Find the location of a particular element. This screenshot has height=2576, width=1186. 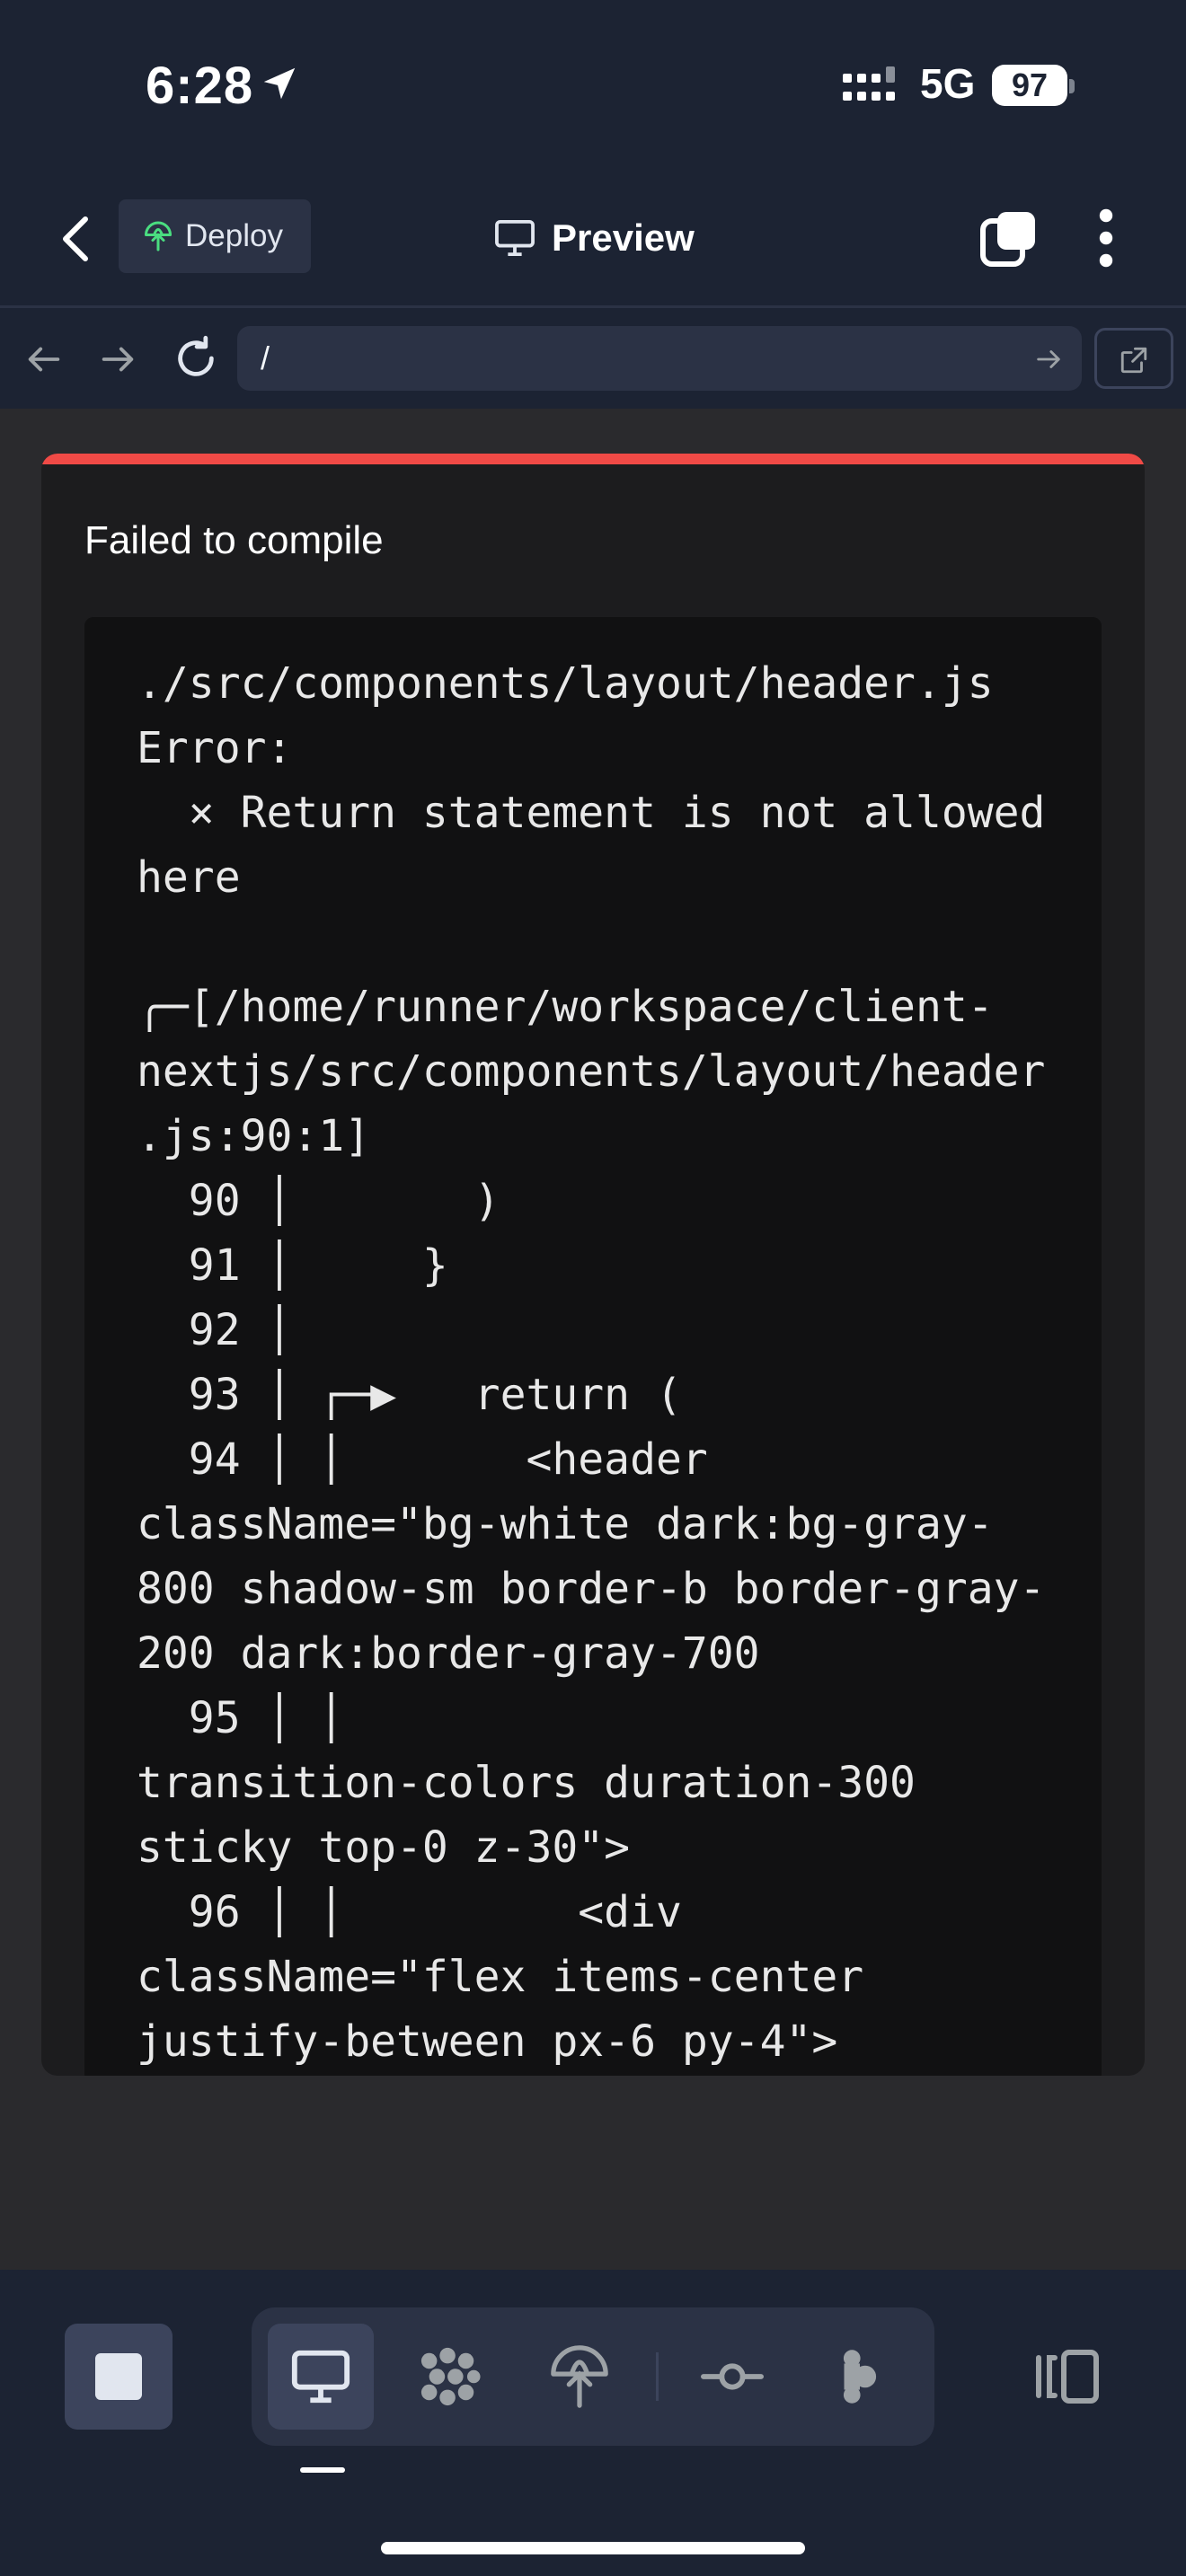

workflows-icon is located at coordinates (450, 2376).